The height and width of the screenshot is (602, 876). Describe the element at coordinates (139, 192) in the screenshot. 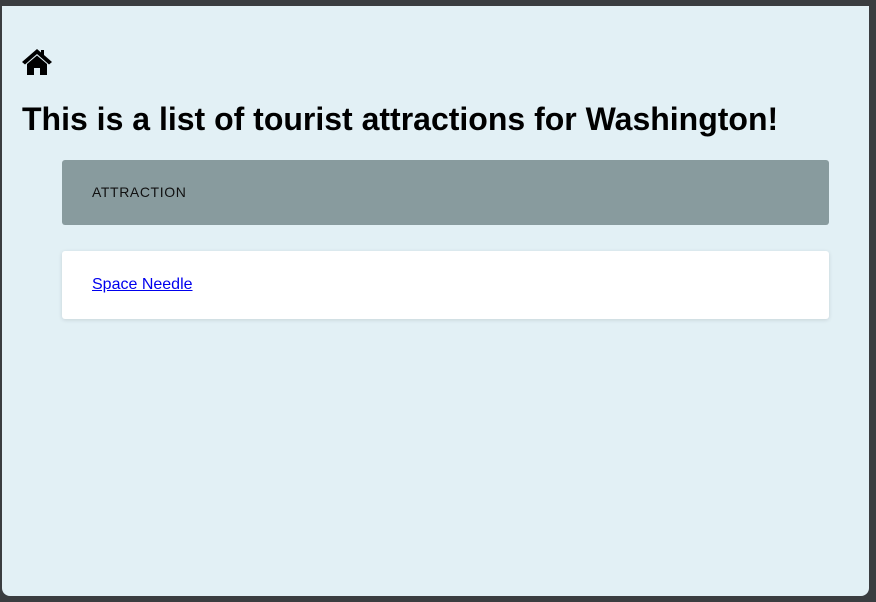

I see `column-header-attraction: ATTRACTION` at that location.